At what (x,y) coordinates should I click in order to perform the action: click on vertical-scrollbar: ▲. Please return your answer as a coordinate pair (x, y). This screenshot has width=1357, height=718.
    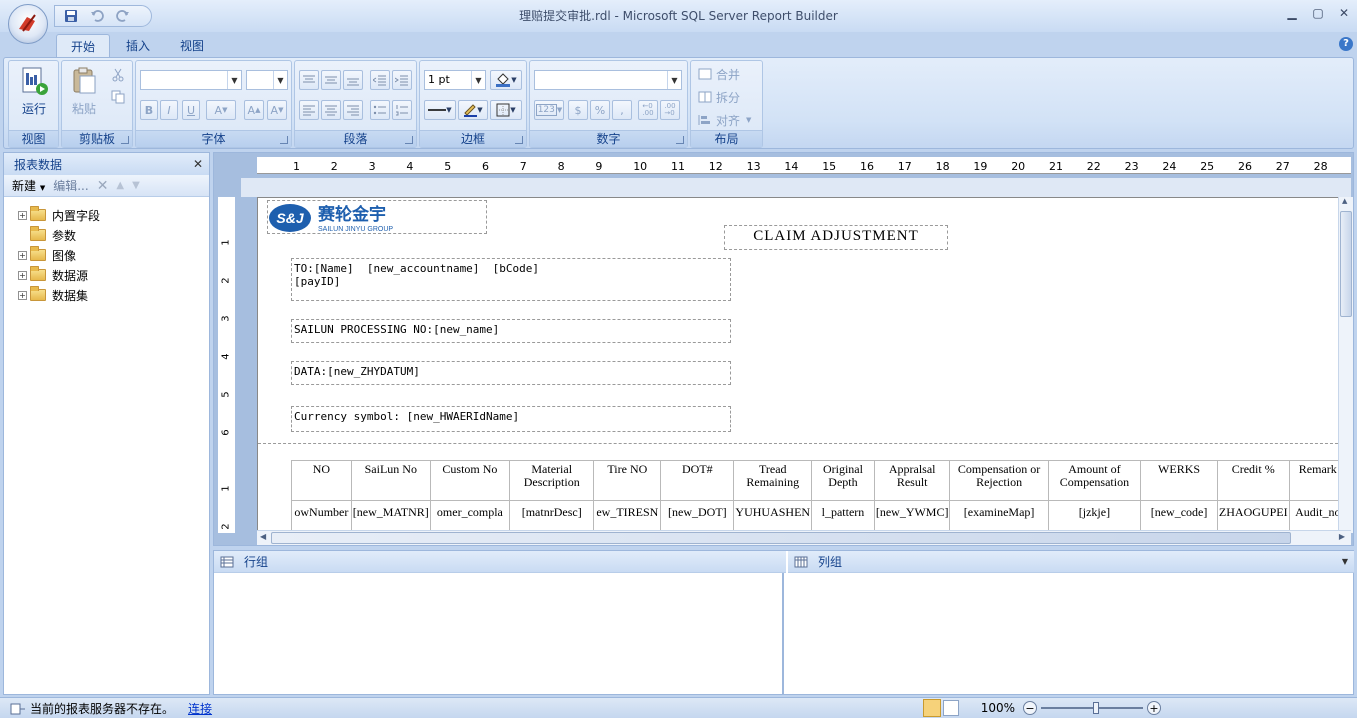
    Looking at the image, I should click on (1345, 365).